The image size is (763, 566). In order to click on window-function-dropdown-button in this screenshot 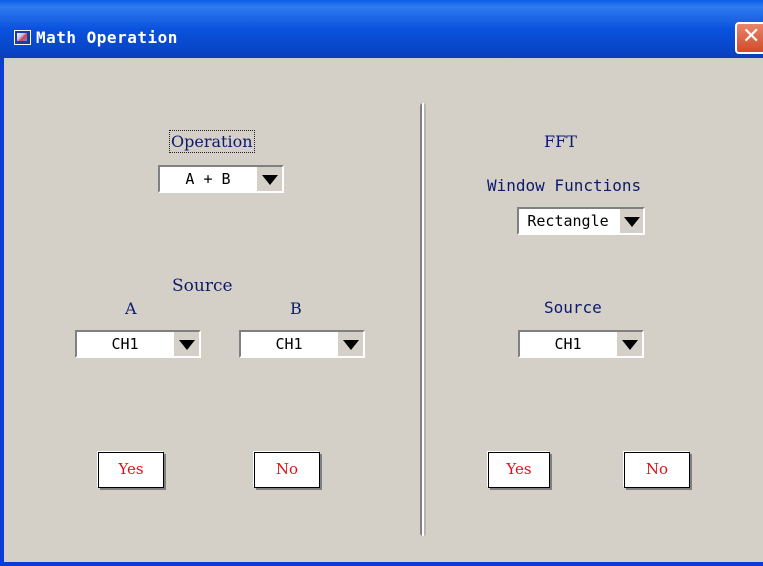, I will do `click(631, 221)`.